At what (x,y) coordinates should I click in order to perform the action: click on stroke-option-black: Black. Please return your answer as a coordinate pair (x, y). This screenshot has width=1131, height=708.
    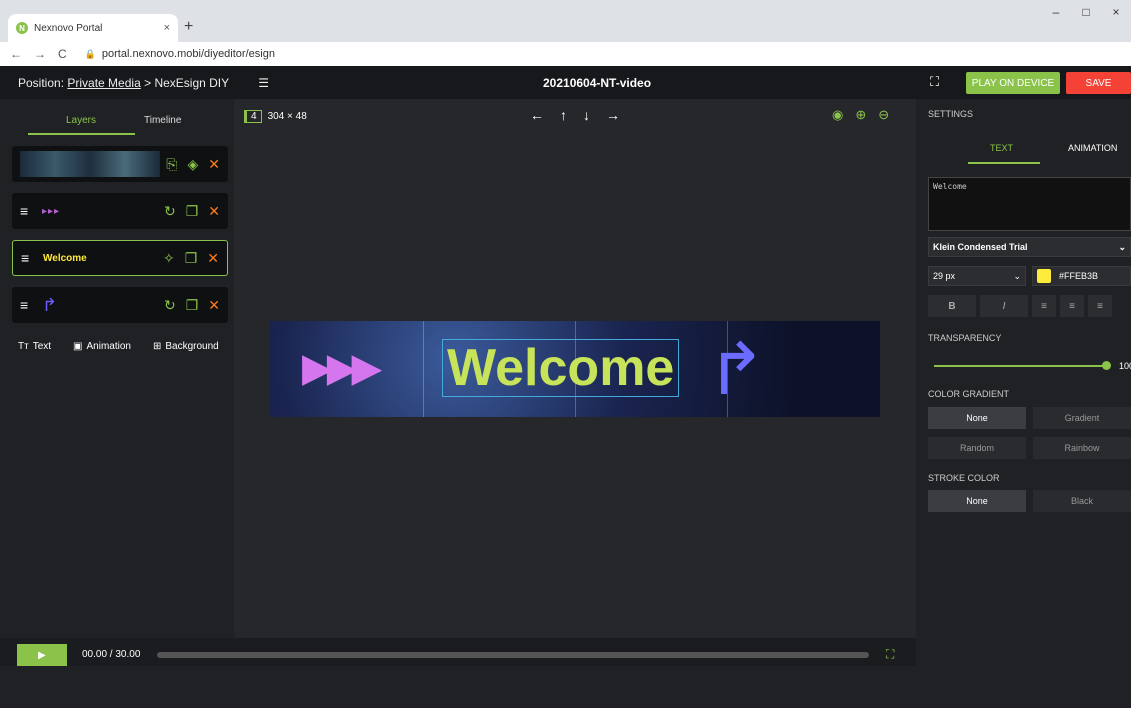
    Looking at the image, I should click on (1082, 501).